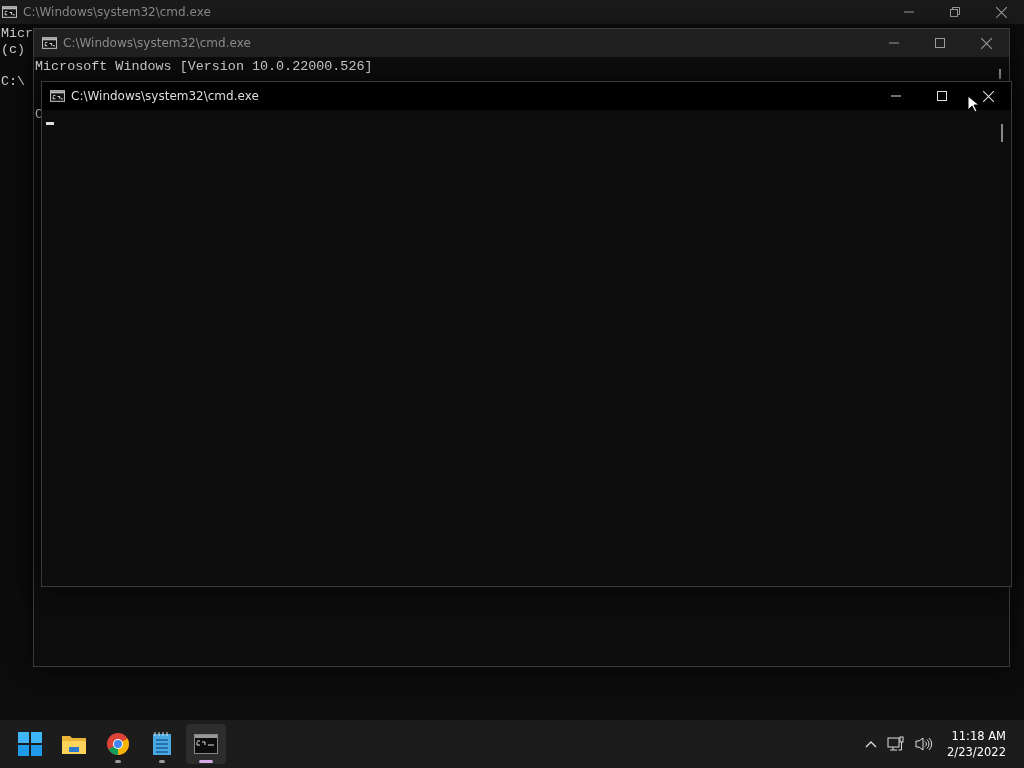 The width and height of the screenshot is (1024, 768). I want to click on browser-icon, so click(118, 744).